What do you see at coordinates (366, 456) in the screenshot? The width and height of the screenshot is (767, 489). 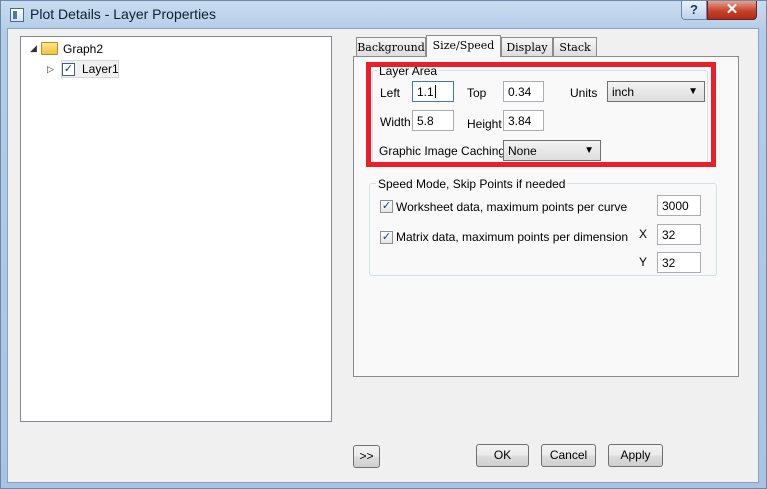 I see `more-button: >>` at bounding box center [366, 456].